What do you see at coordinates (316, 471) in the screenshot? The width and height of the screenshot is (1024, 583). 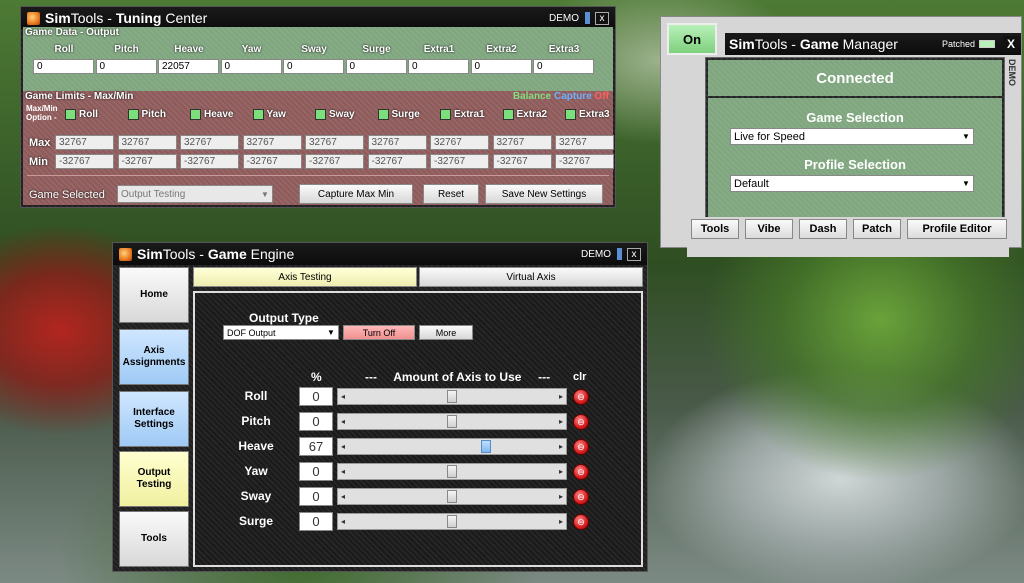 I see `axis-percent-yaw: 0` at bounding box center [316, 471].